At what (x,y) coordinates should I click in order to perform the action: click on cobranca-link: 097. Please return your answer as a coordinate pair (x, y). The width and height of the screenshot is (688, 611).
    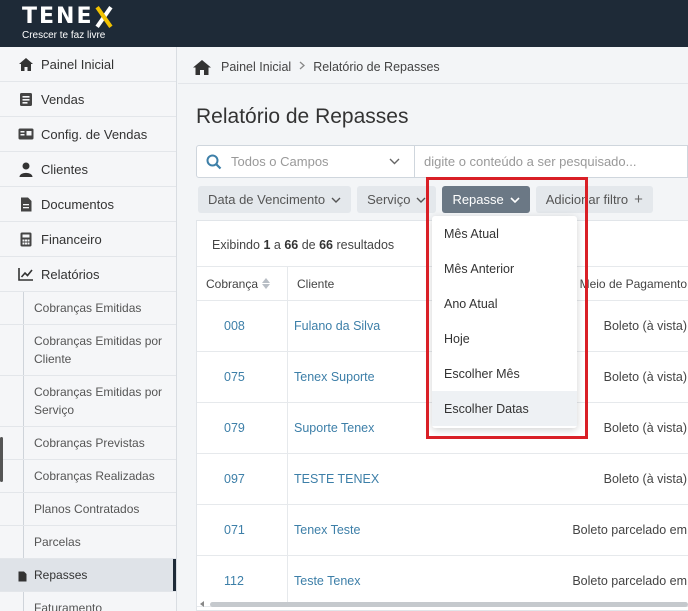
    Looking at the image, I should click on (242, 479).